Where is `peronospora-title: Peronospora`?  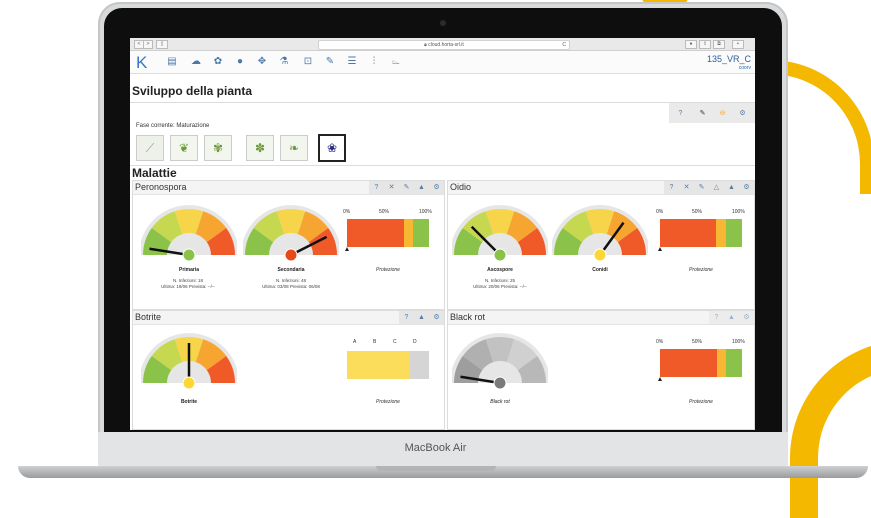
peronospora-title: Peronospora is located at coordinates (161, 187).